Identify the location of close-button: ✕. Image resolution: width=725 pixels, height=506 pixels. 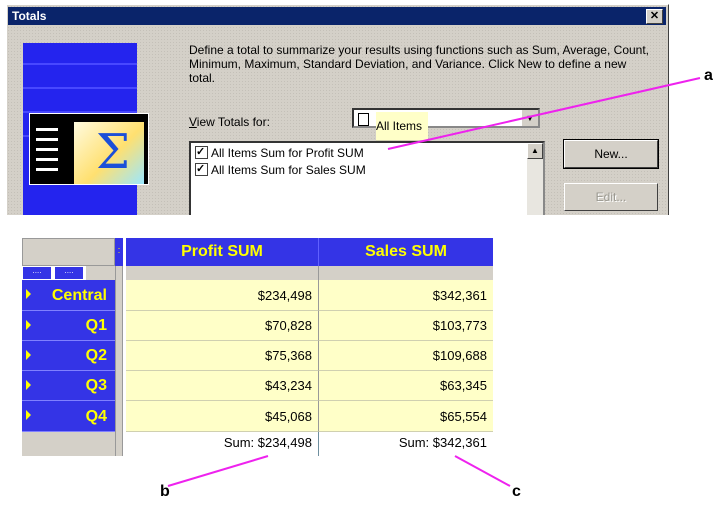
(654, 16).